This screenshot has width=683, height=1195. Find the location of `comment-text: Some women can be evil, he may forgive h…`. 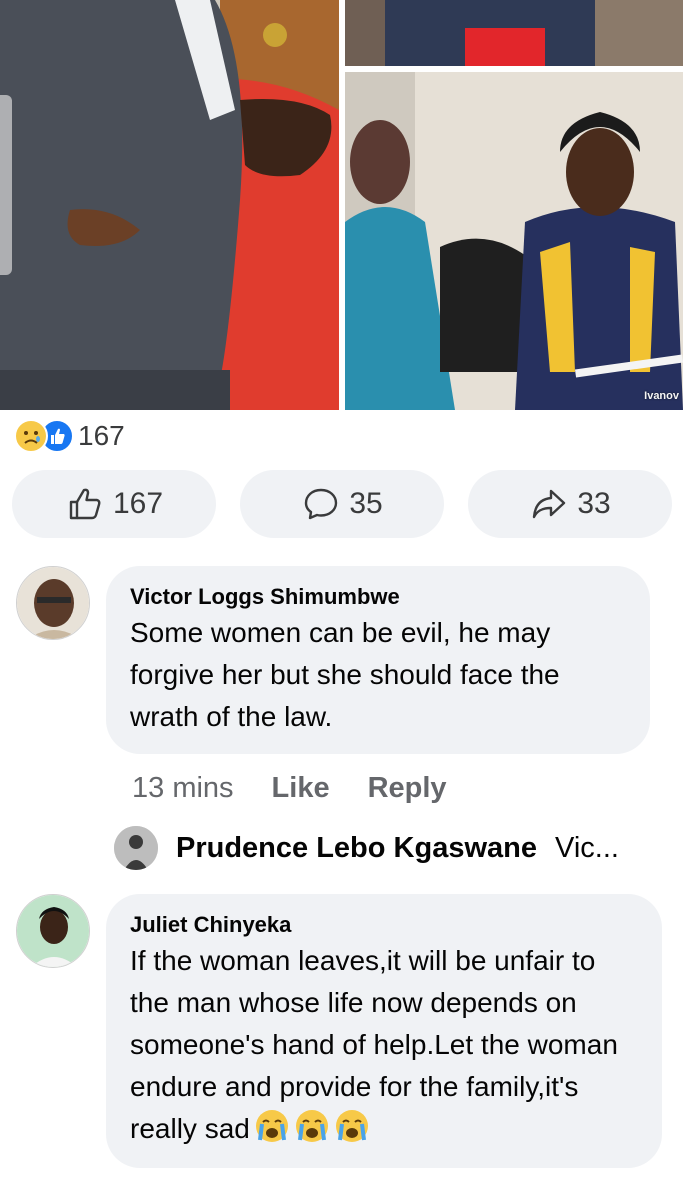

comment-text: Some women can be evil, he may forgive h… is located at coordinates (345, 674).